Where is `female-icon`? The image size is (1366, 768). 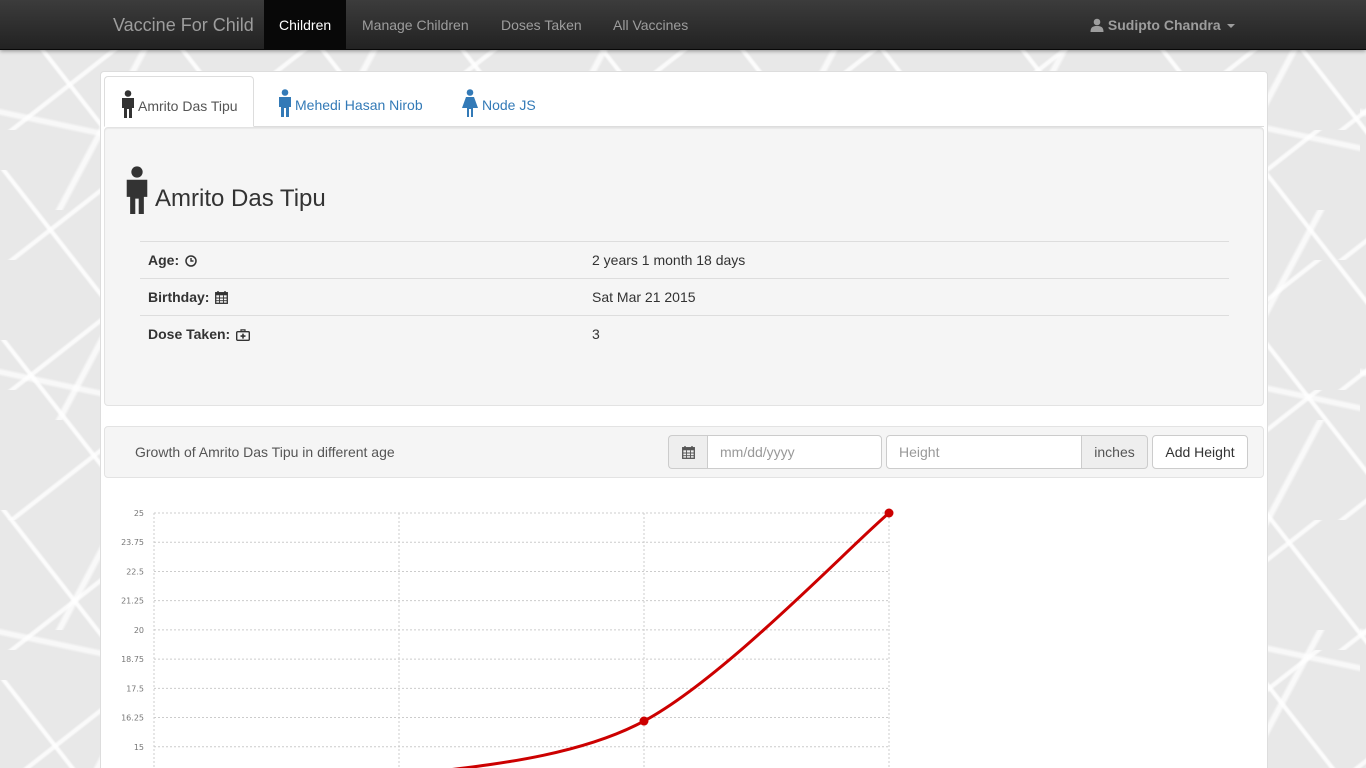 female-icon is located at coordinates (470, 103).